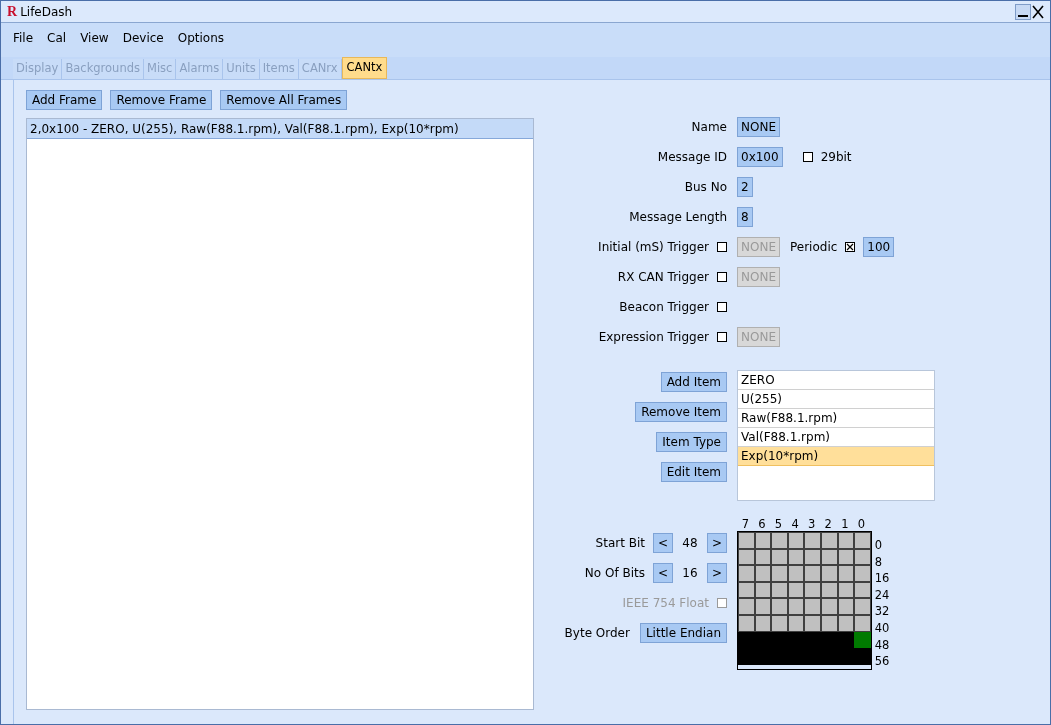  Describe the element at coordinates (12, 11) in the screenshot. I see `app-logo: R` at that location.